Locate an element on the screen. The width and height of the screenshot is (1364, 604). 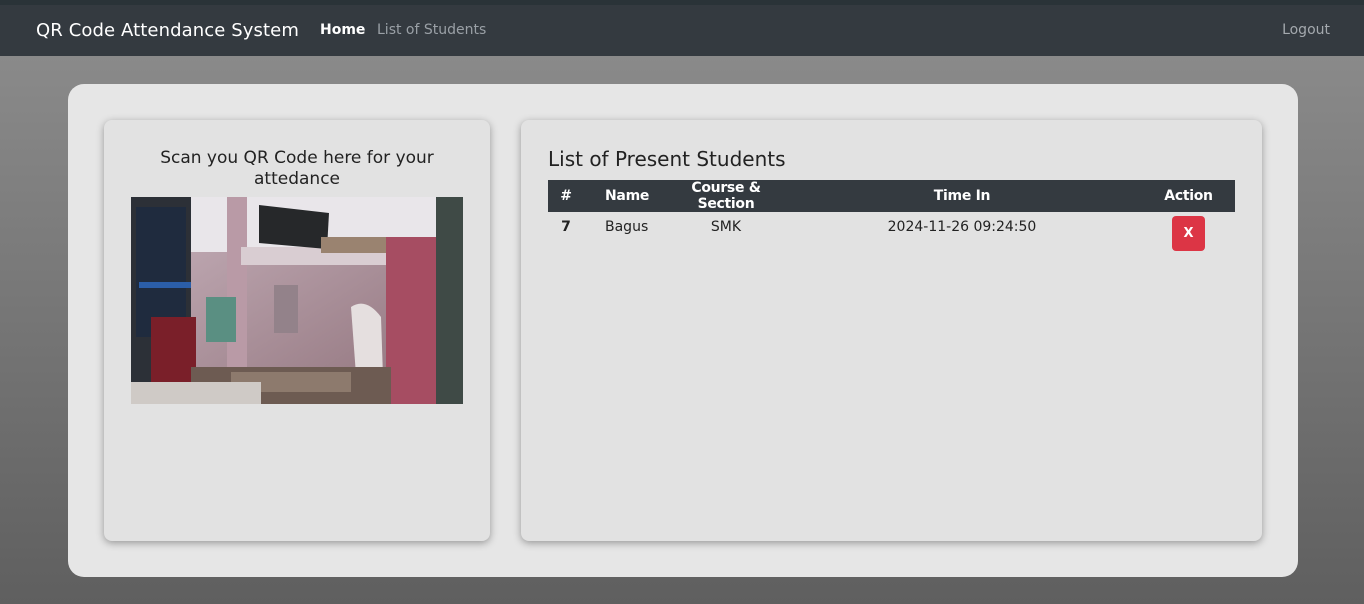
cell-course: SMK is located at coordinates (726, 227).